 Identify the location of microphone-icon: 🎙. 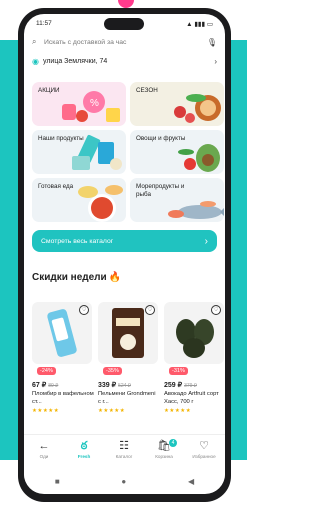
(212, 42).